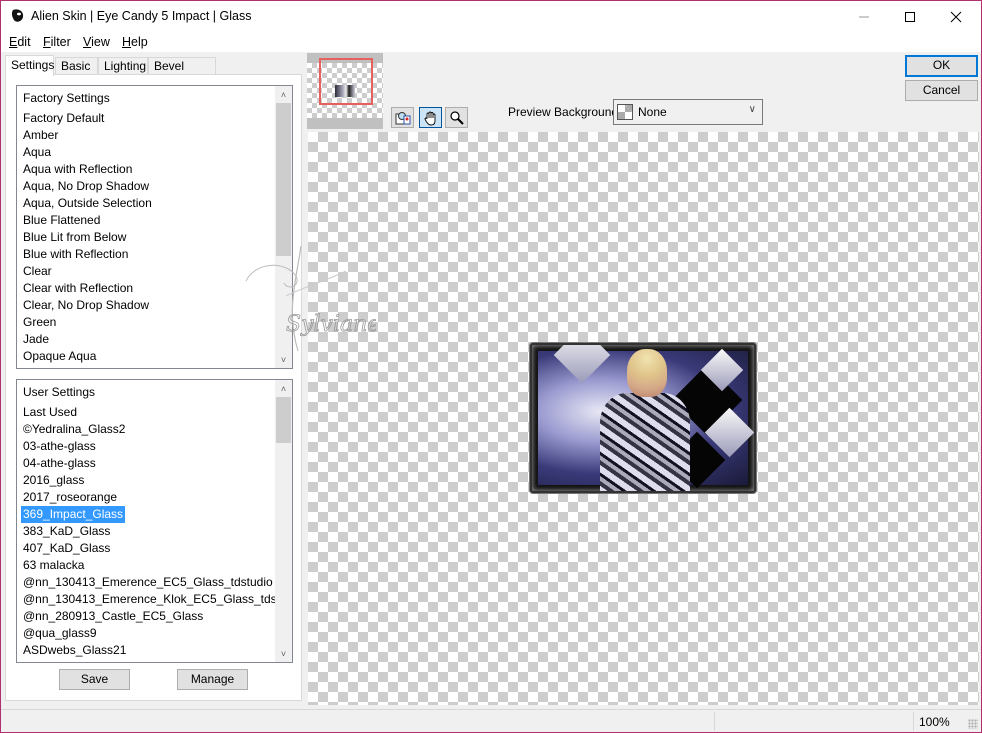  I want to click on list-item: Opaque Aqua, so click(59, 356).